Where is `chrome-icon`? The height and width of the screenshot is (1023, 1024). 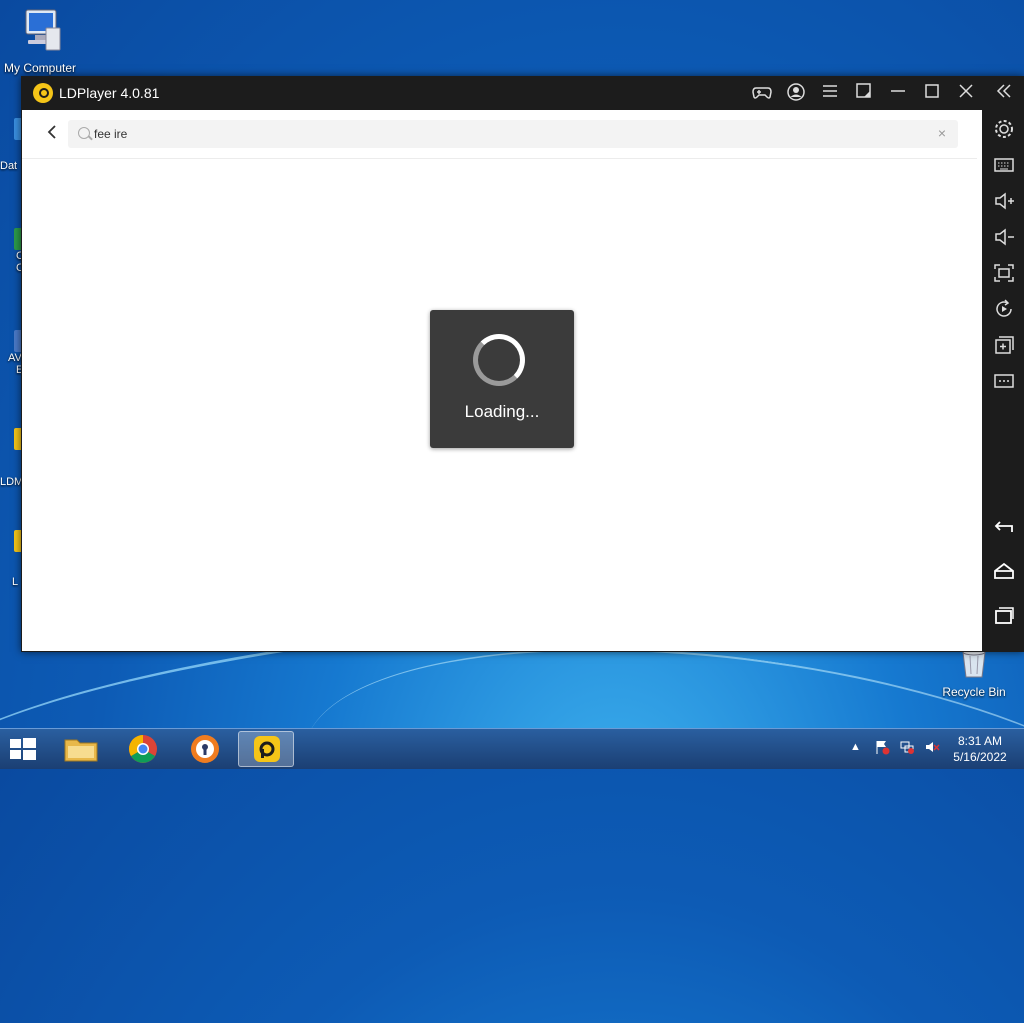 chrome-icon is located at coordinates (143, 749).